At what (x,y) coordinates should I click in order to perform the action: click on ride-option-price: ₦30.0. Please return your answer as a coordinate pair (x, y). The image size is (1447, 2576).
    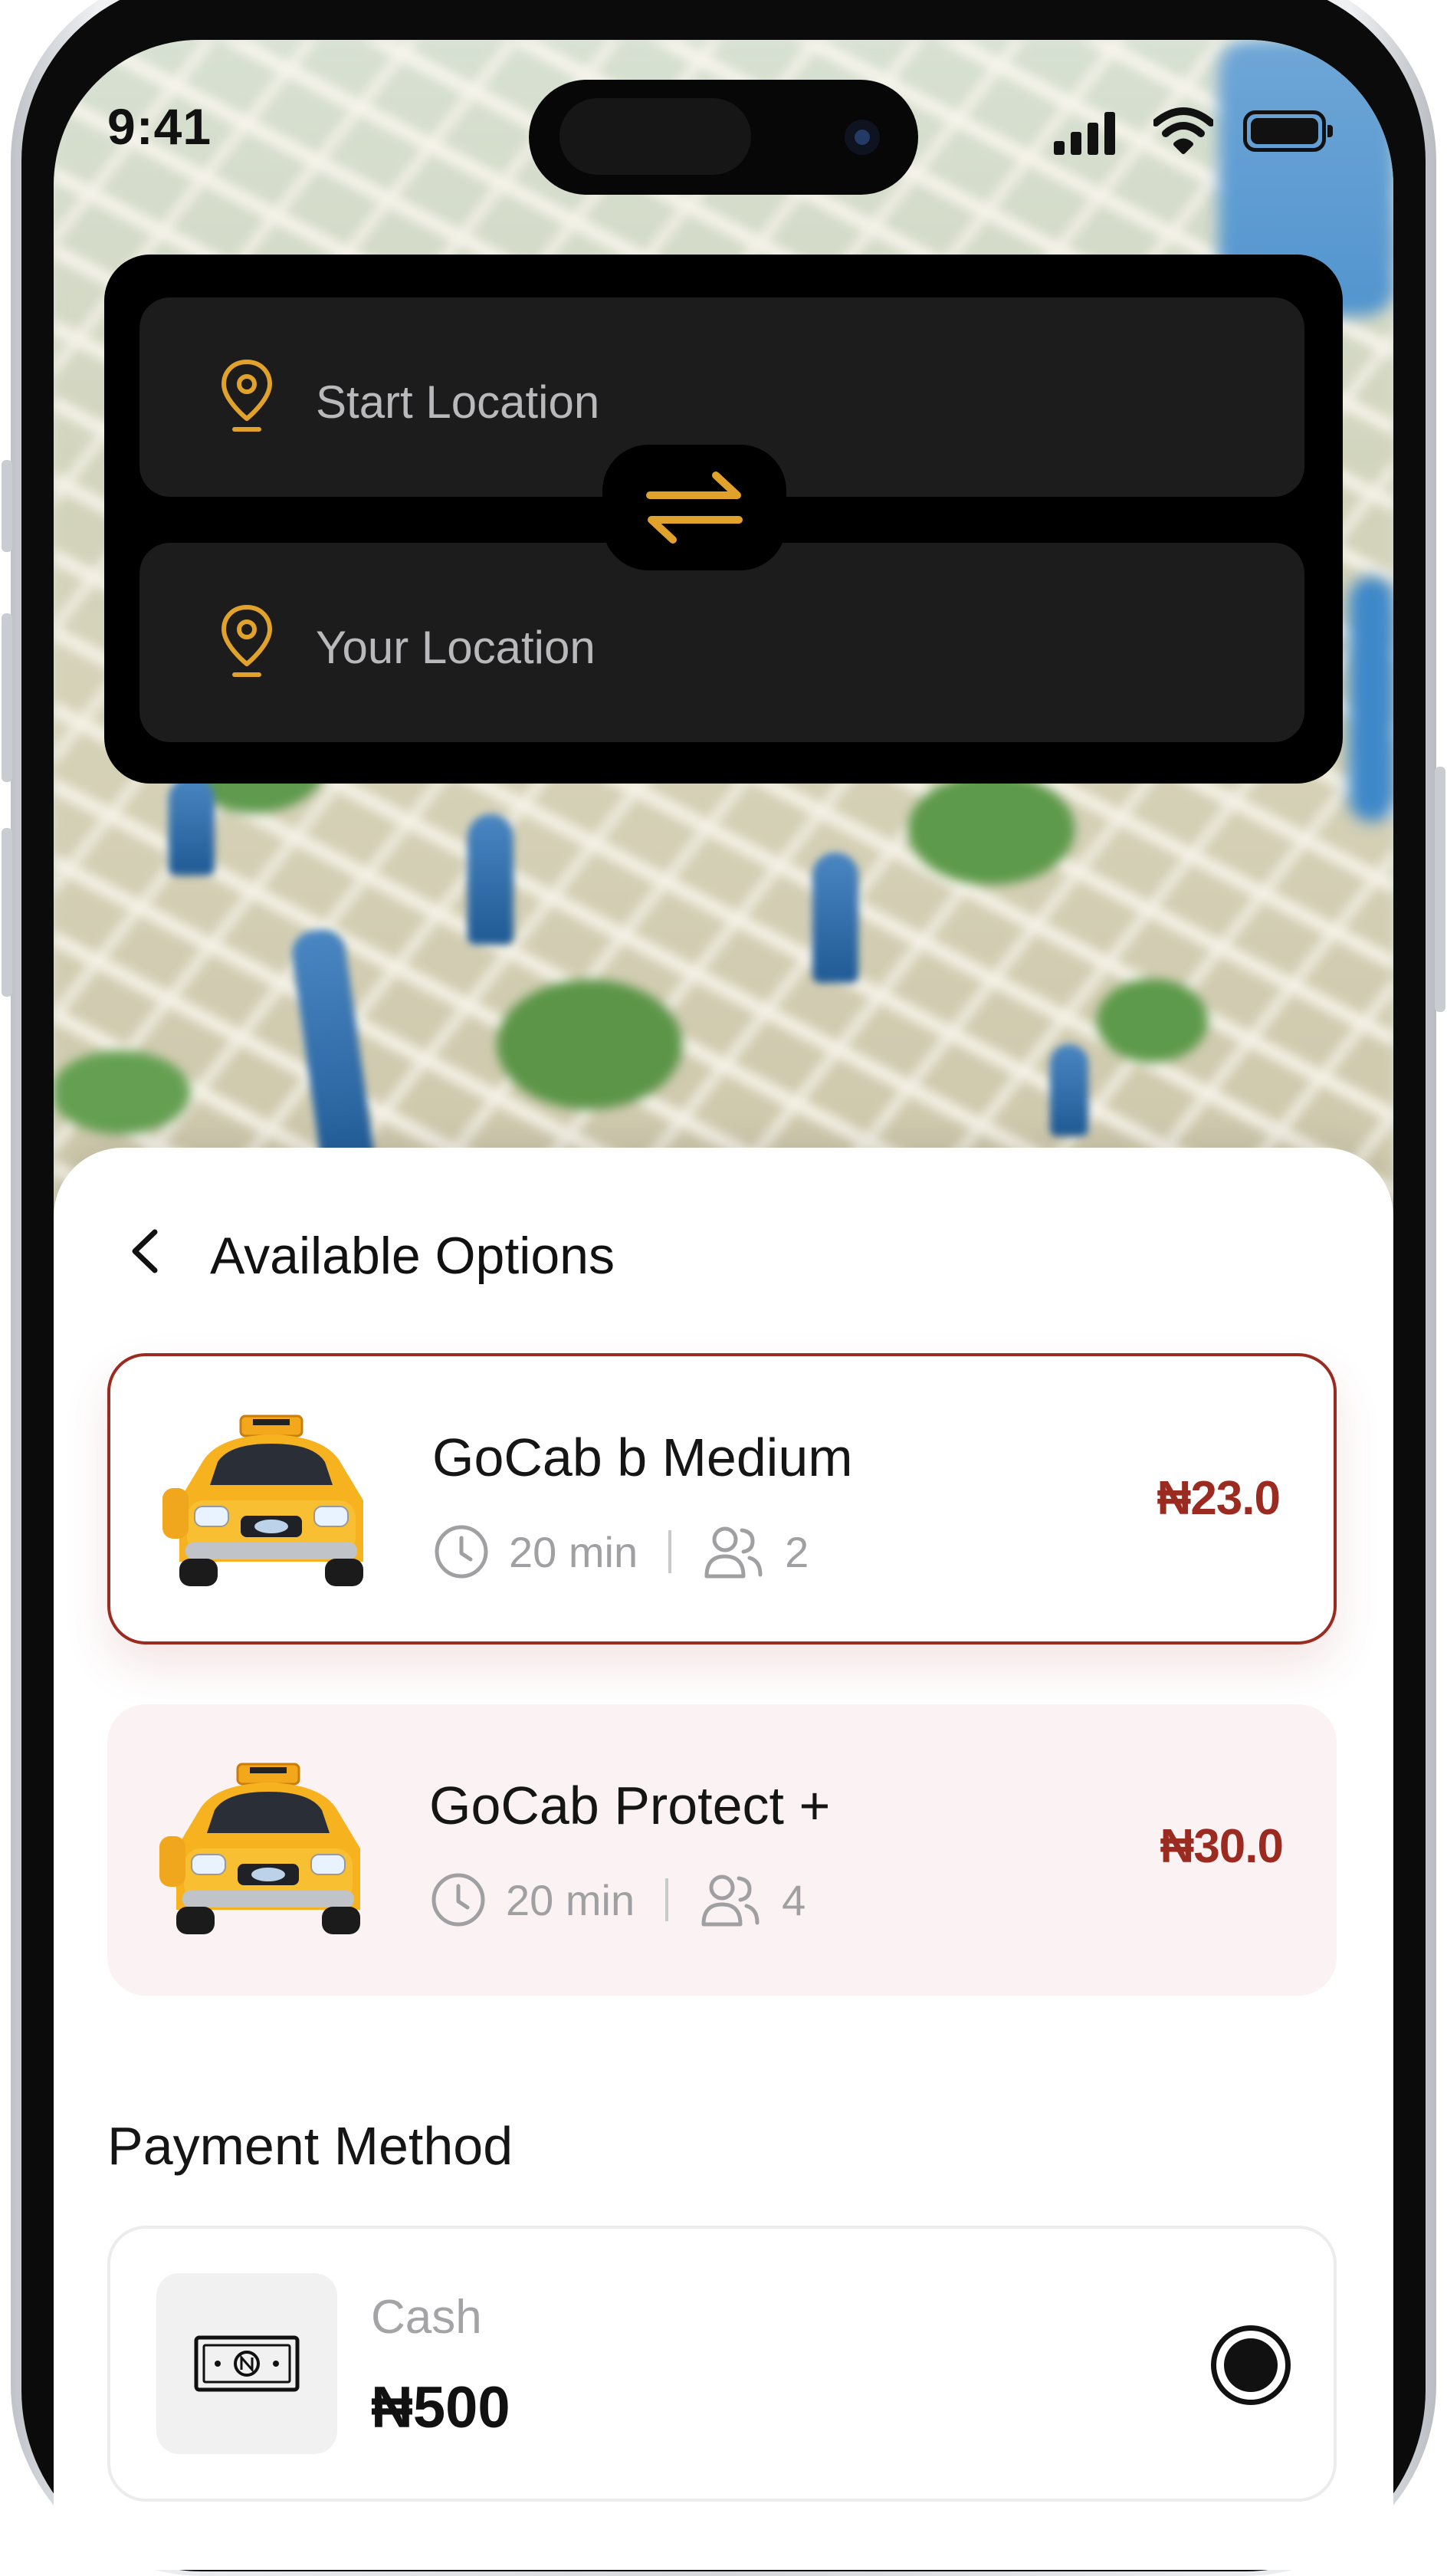
    Looking at the image, I should click on (1222, 1847).